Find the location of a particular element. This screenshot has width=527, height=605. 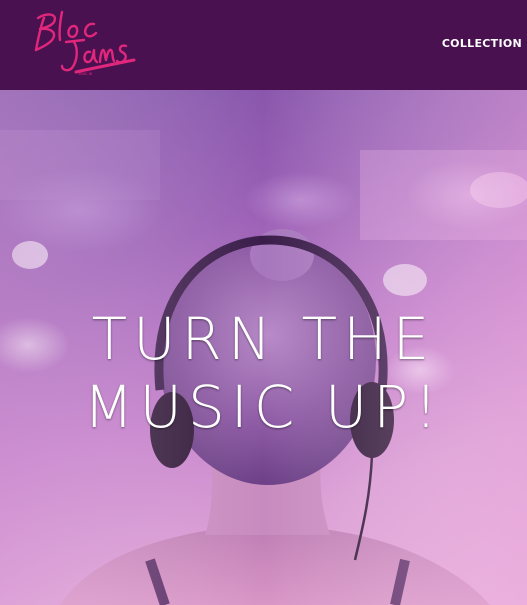

main-nav: COLLECTION is located at coordinates (482, 43).